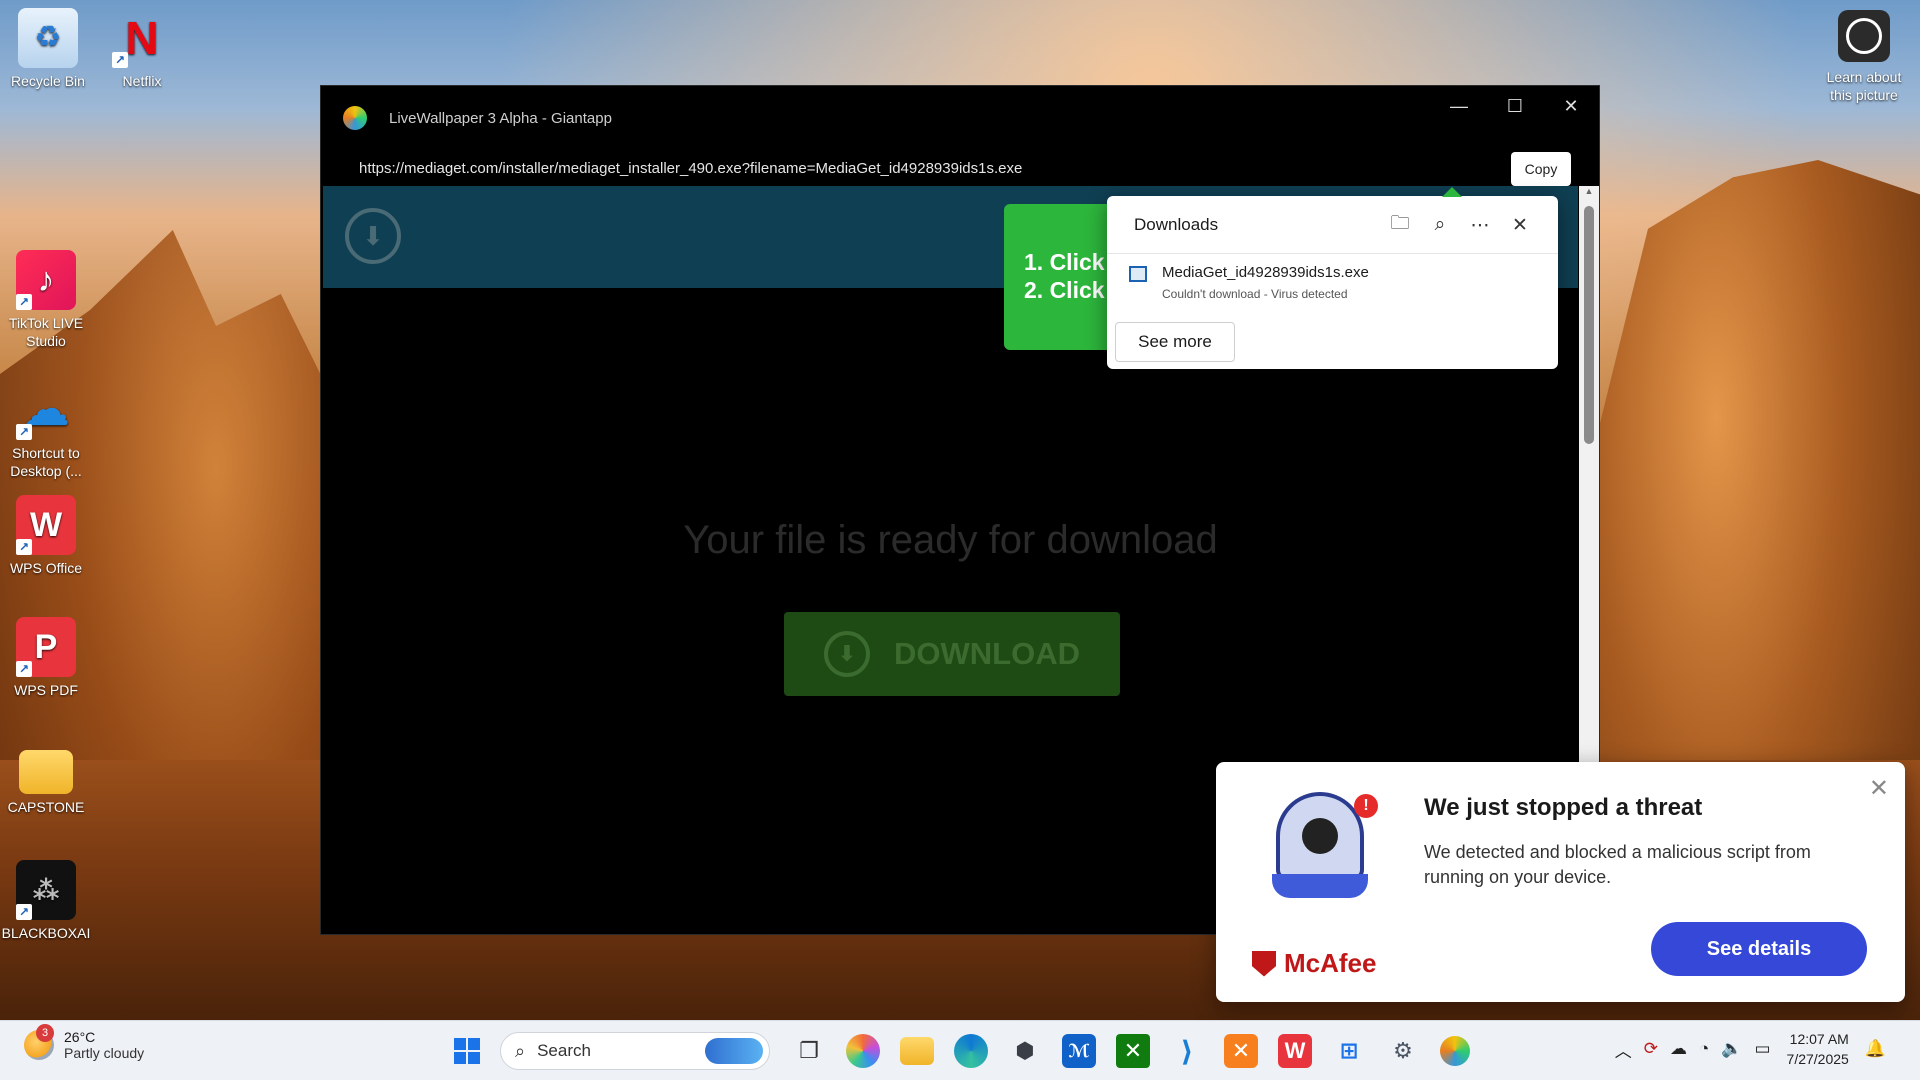  I want to click on window-titlebar: LiveWallpaper 3 Alpha - Giantapp, so click(960, 118).